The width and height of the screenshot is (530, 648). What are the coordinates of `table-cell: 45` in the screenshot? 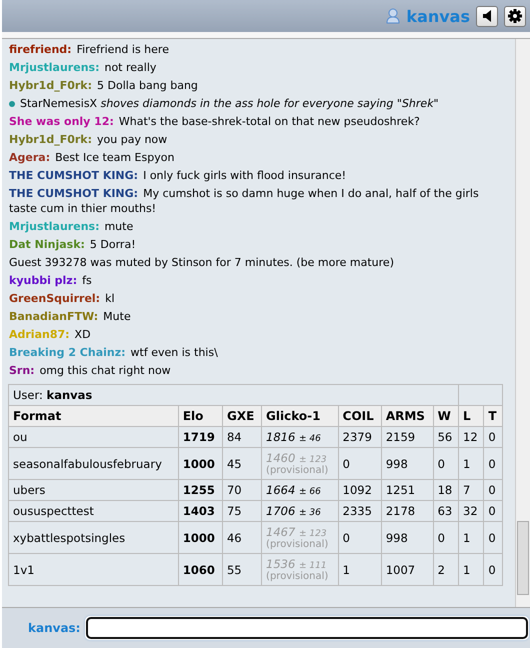 It's located at (242, 464).